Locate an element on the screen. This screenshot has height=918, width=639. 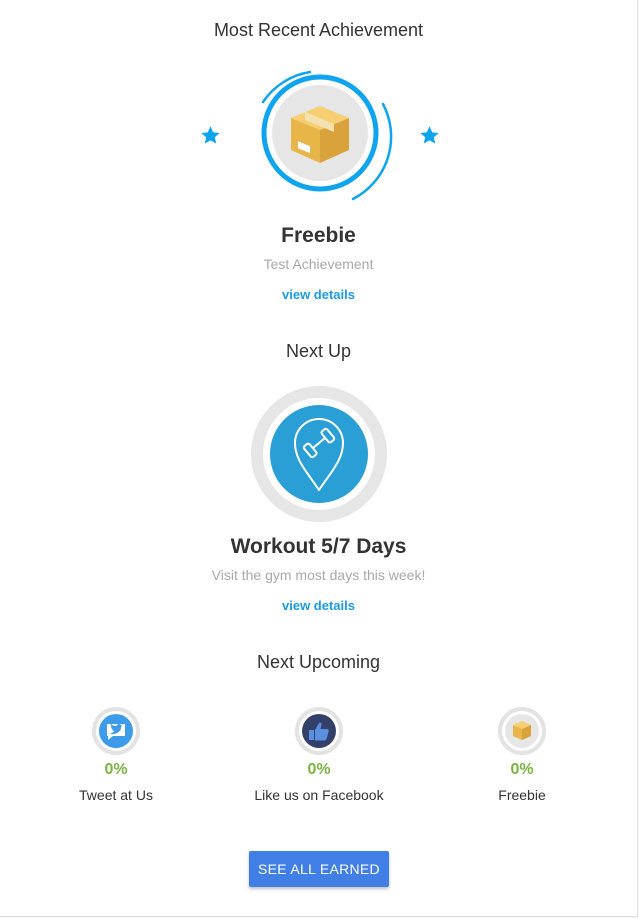
upcoming-item-tweet: 0% Tweet at Us is located at coordinates (116, 755).